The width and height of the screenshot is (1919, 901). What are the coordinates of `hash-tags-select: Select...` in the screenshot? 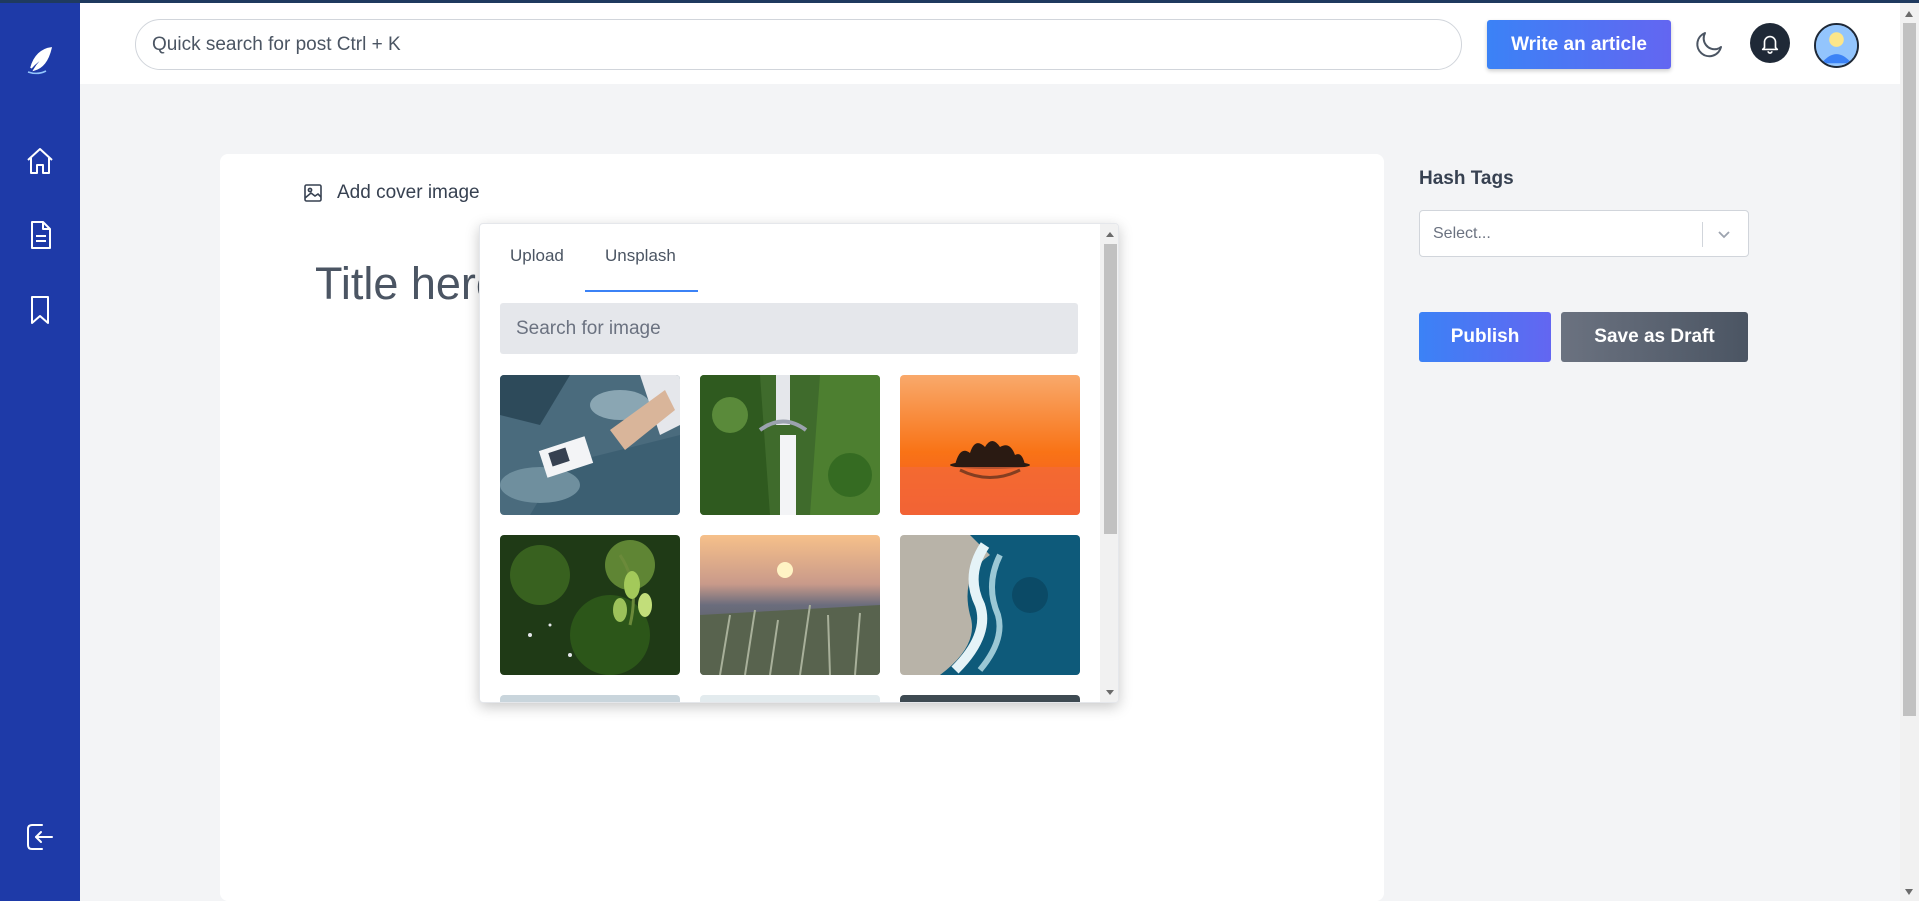 It's located at (1584, 233).